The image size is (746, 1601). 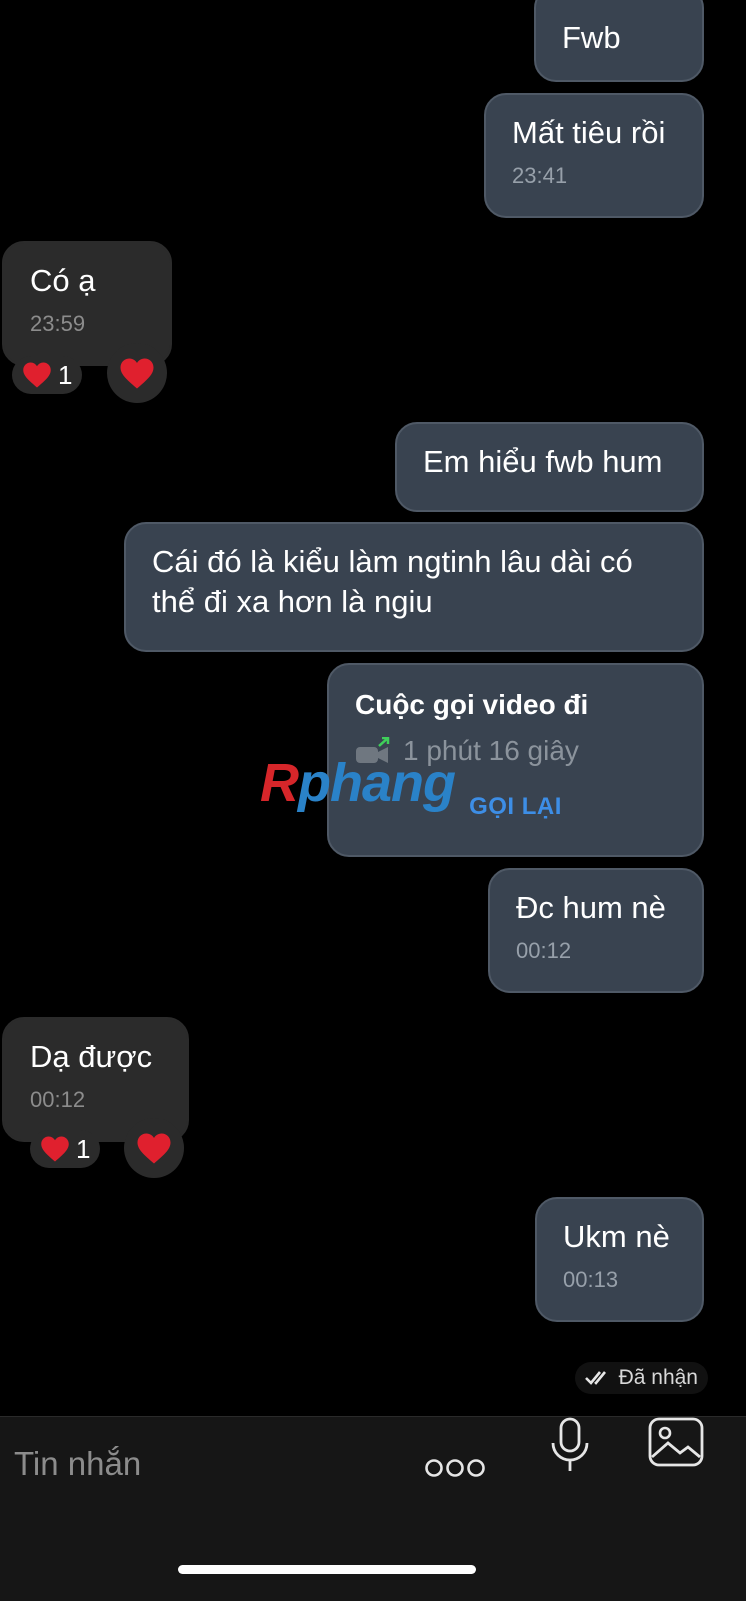 What do you see at coordinates (327, 1569) in the screenshot?
I see `home-indicator` at bounding box center [327, 1569].